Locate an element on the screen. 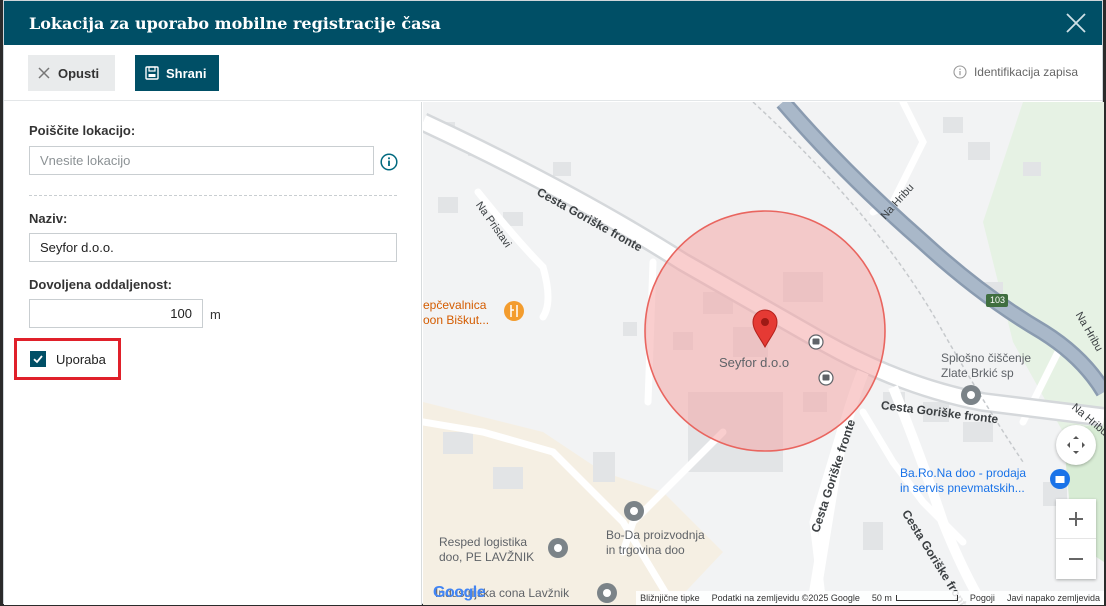 Image resolution: width=1106 pixels, height=606 pixels. plus-icon is located at coordinates (1076, 518).